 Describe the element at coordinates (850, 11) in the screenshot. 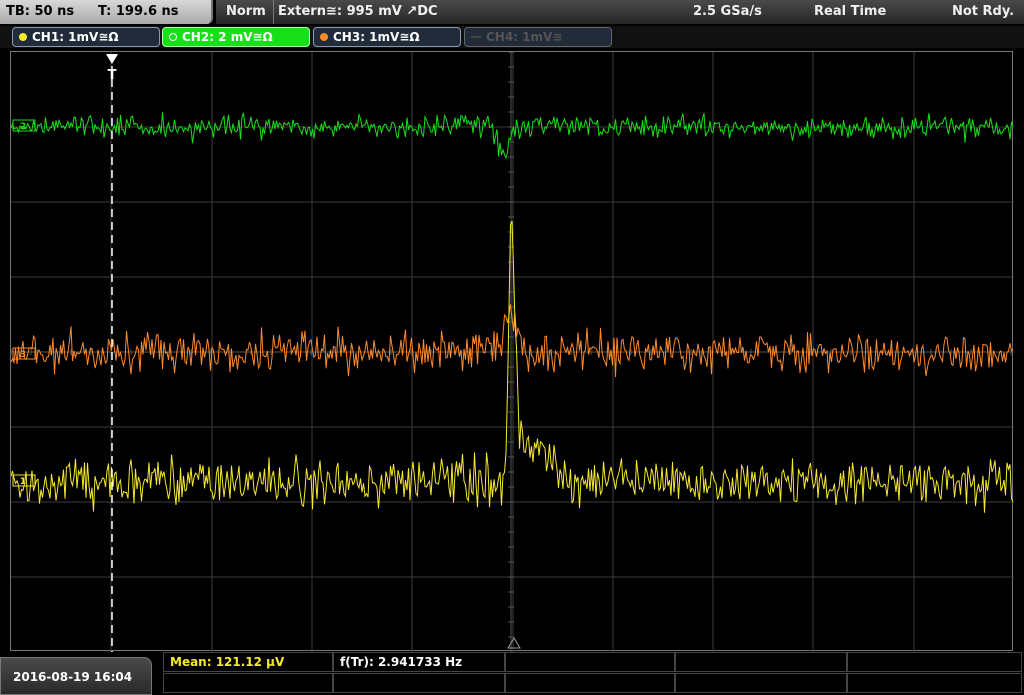

I see `acquisition-mode: Real Time` at that location.